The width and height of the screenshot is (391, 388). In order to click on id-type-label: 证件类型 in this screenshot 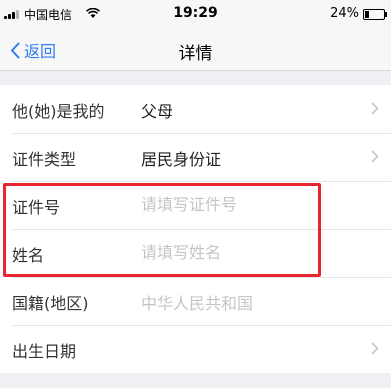, I will do `click(44, 159)`.